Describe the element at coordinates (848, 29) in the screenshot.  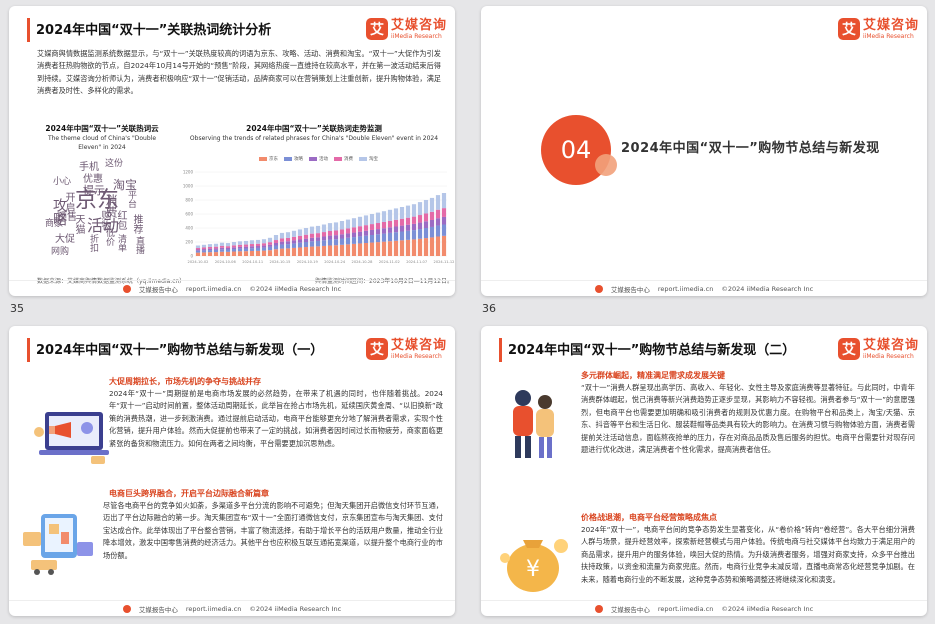
I see `logo-mark-icon: 艾` at that location.